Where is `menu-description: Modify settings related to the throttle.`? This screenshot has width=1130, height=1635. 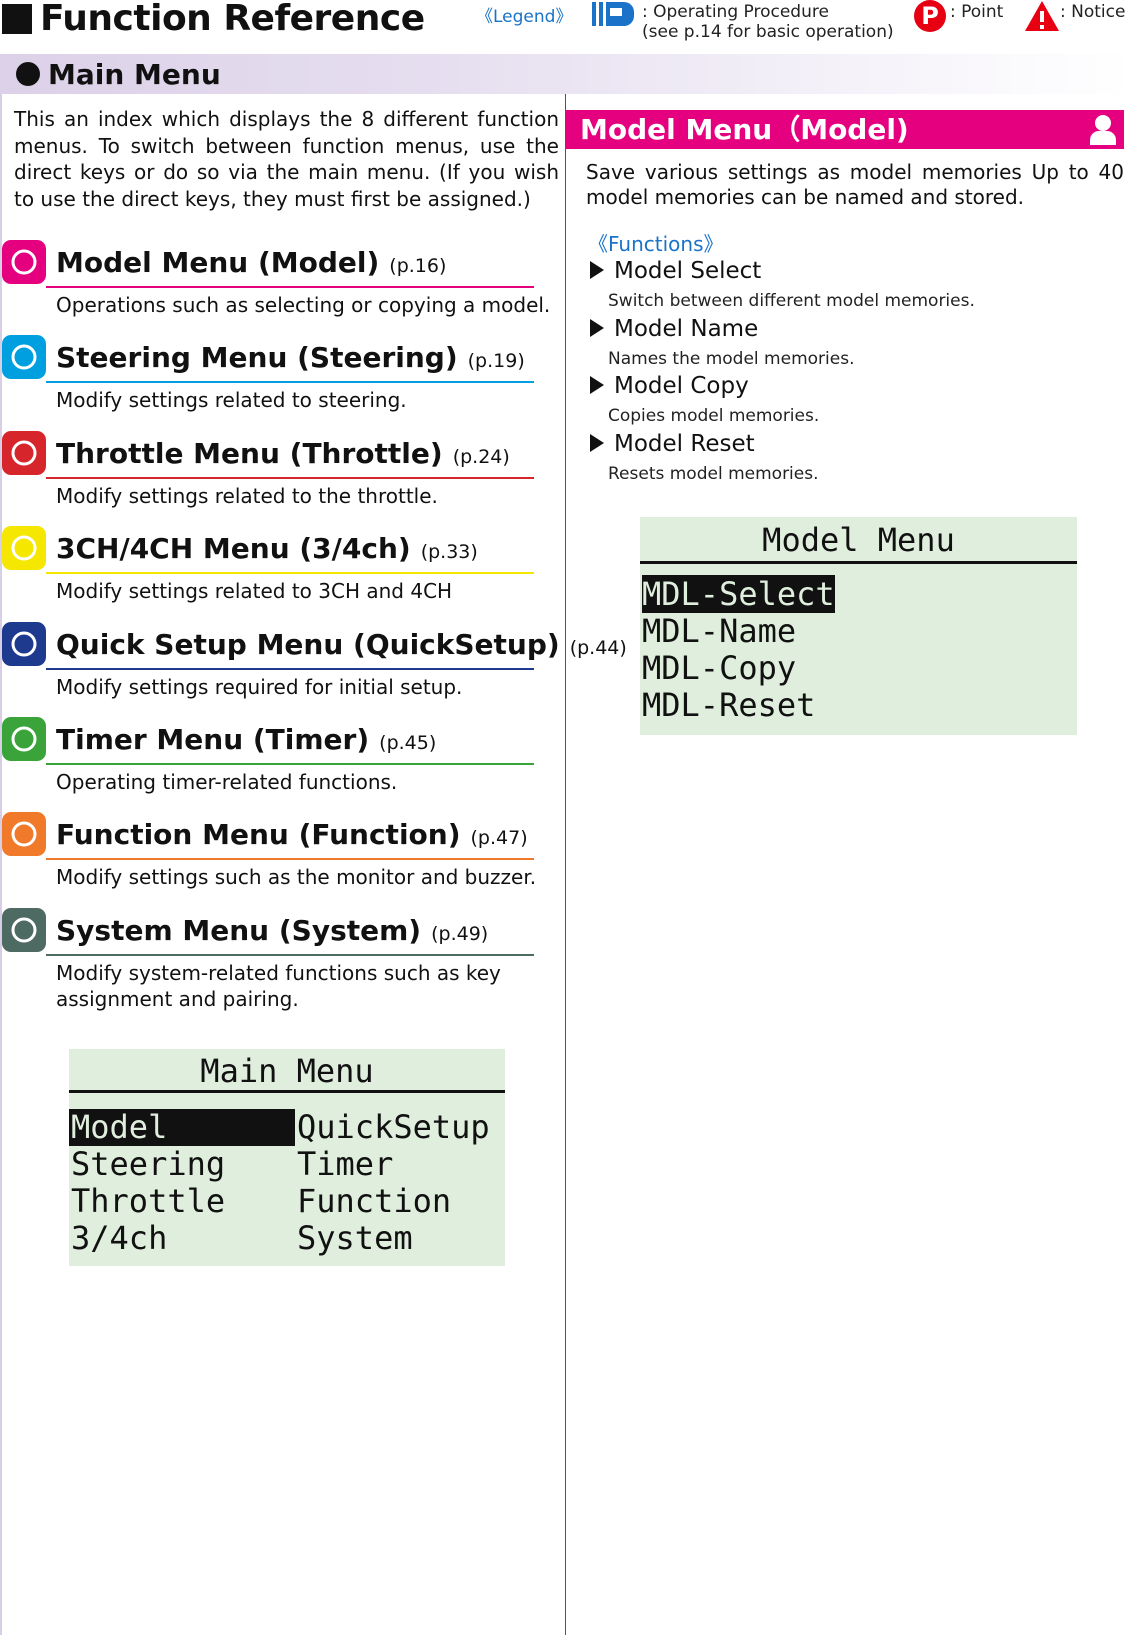 menu-description: Modify settings related to the throttle. is located at coordinates (247, 495).